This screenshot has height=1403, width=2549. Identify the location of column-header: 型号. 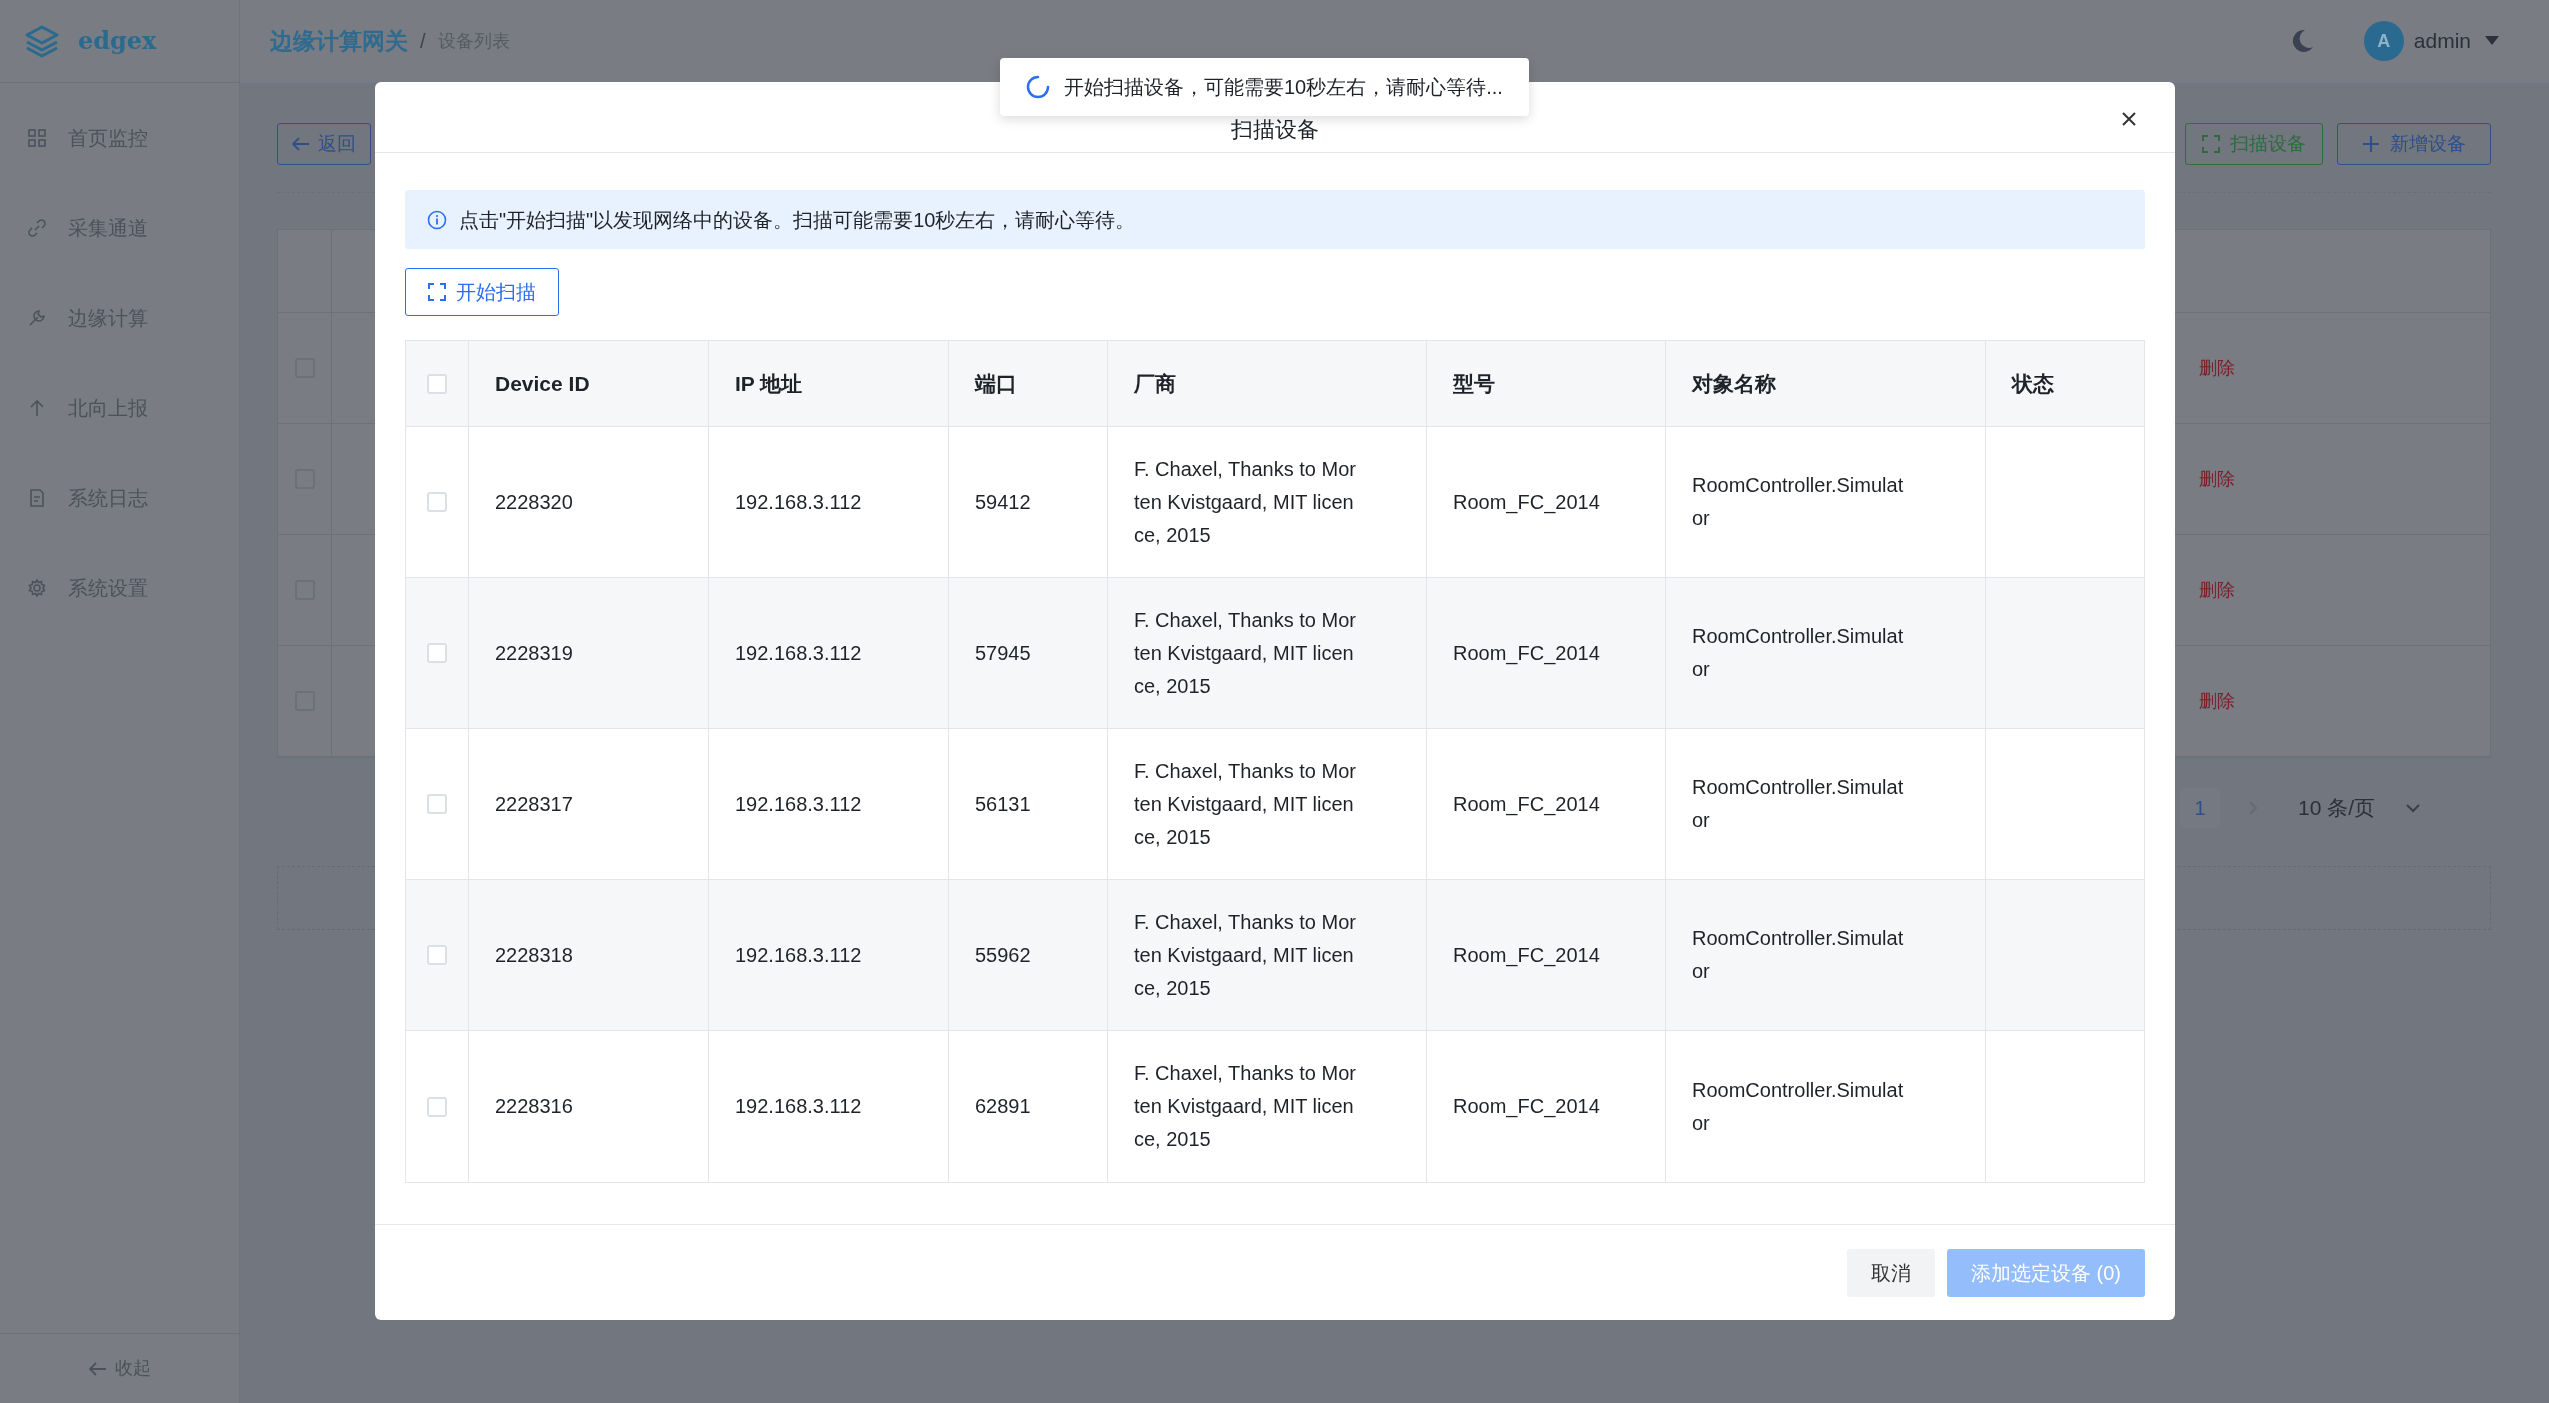
(1474, 383).